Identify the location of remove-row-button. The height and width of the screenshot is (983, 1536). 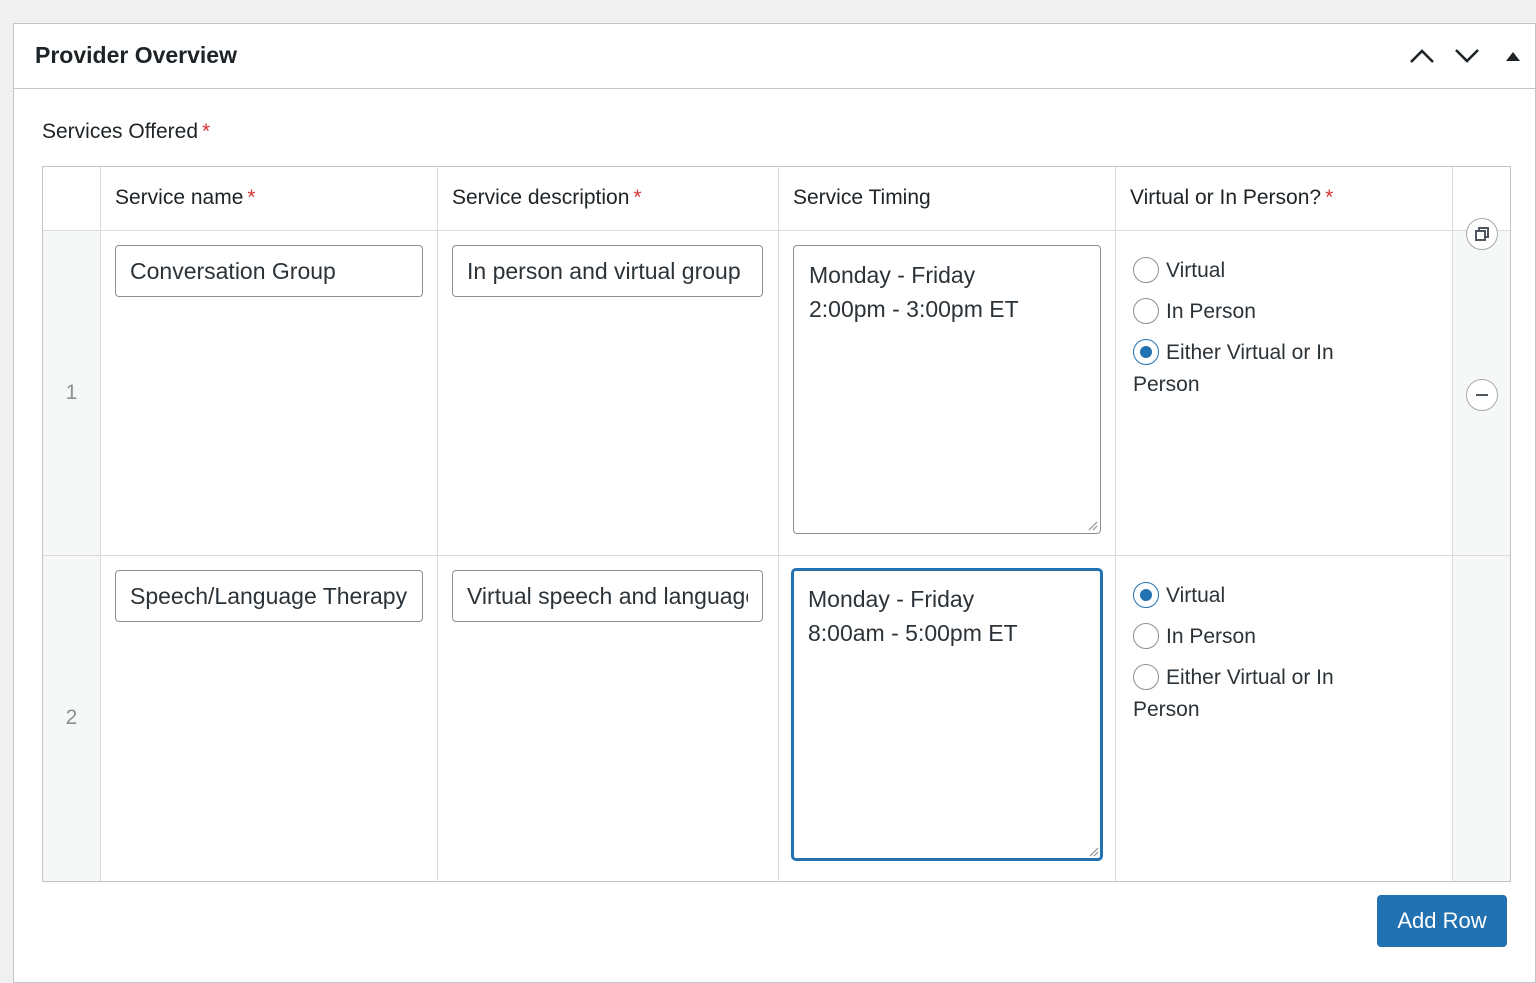
(1482, 395).